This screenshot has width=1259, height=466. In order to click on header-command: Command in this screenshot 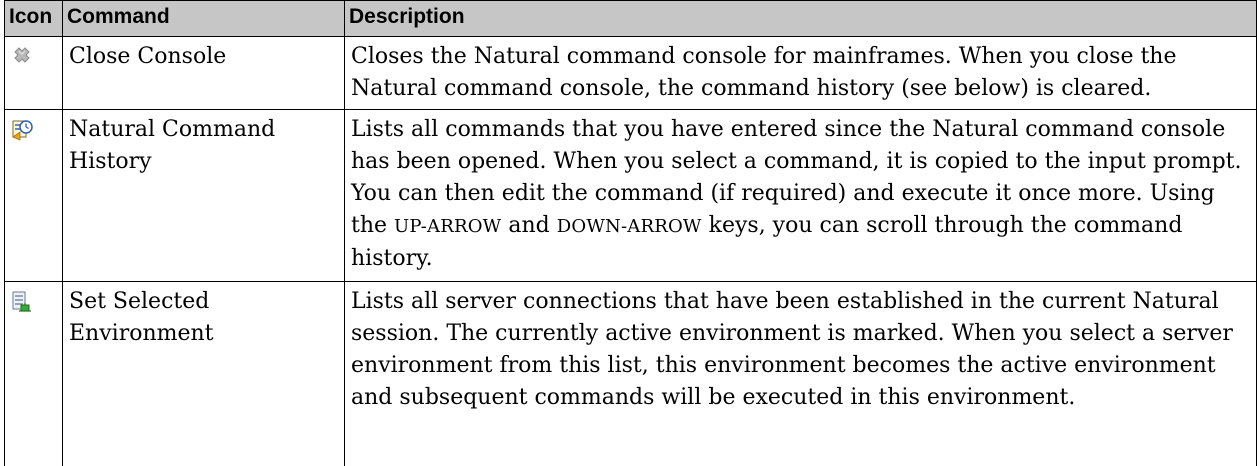, I will do `click(203, 18)`.